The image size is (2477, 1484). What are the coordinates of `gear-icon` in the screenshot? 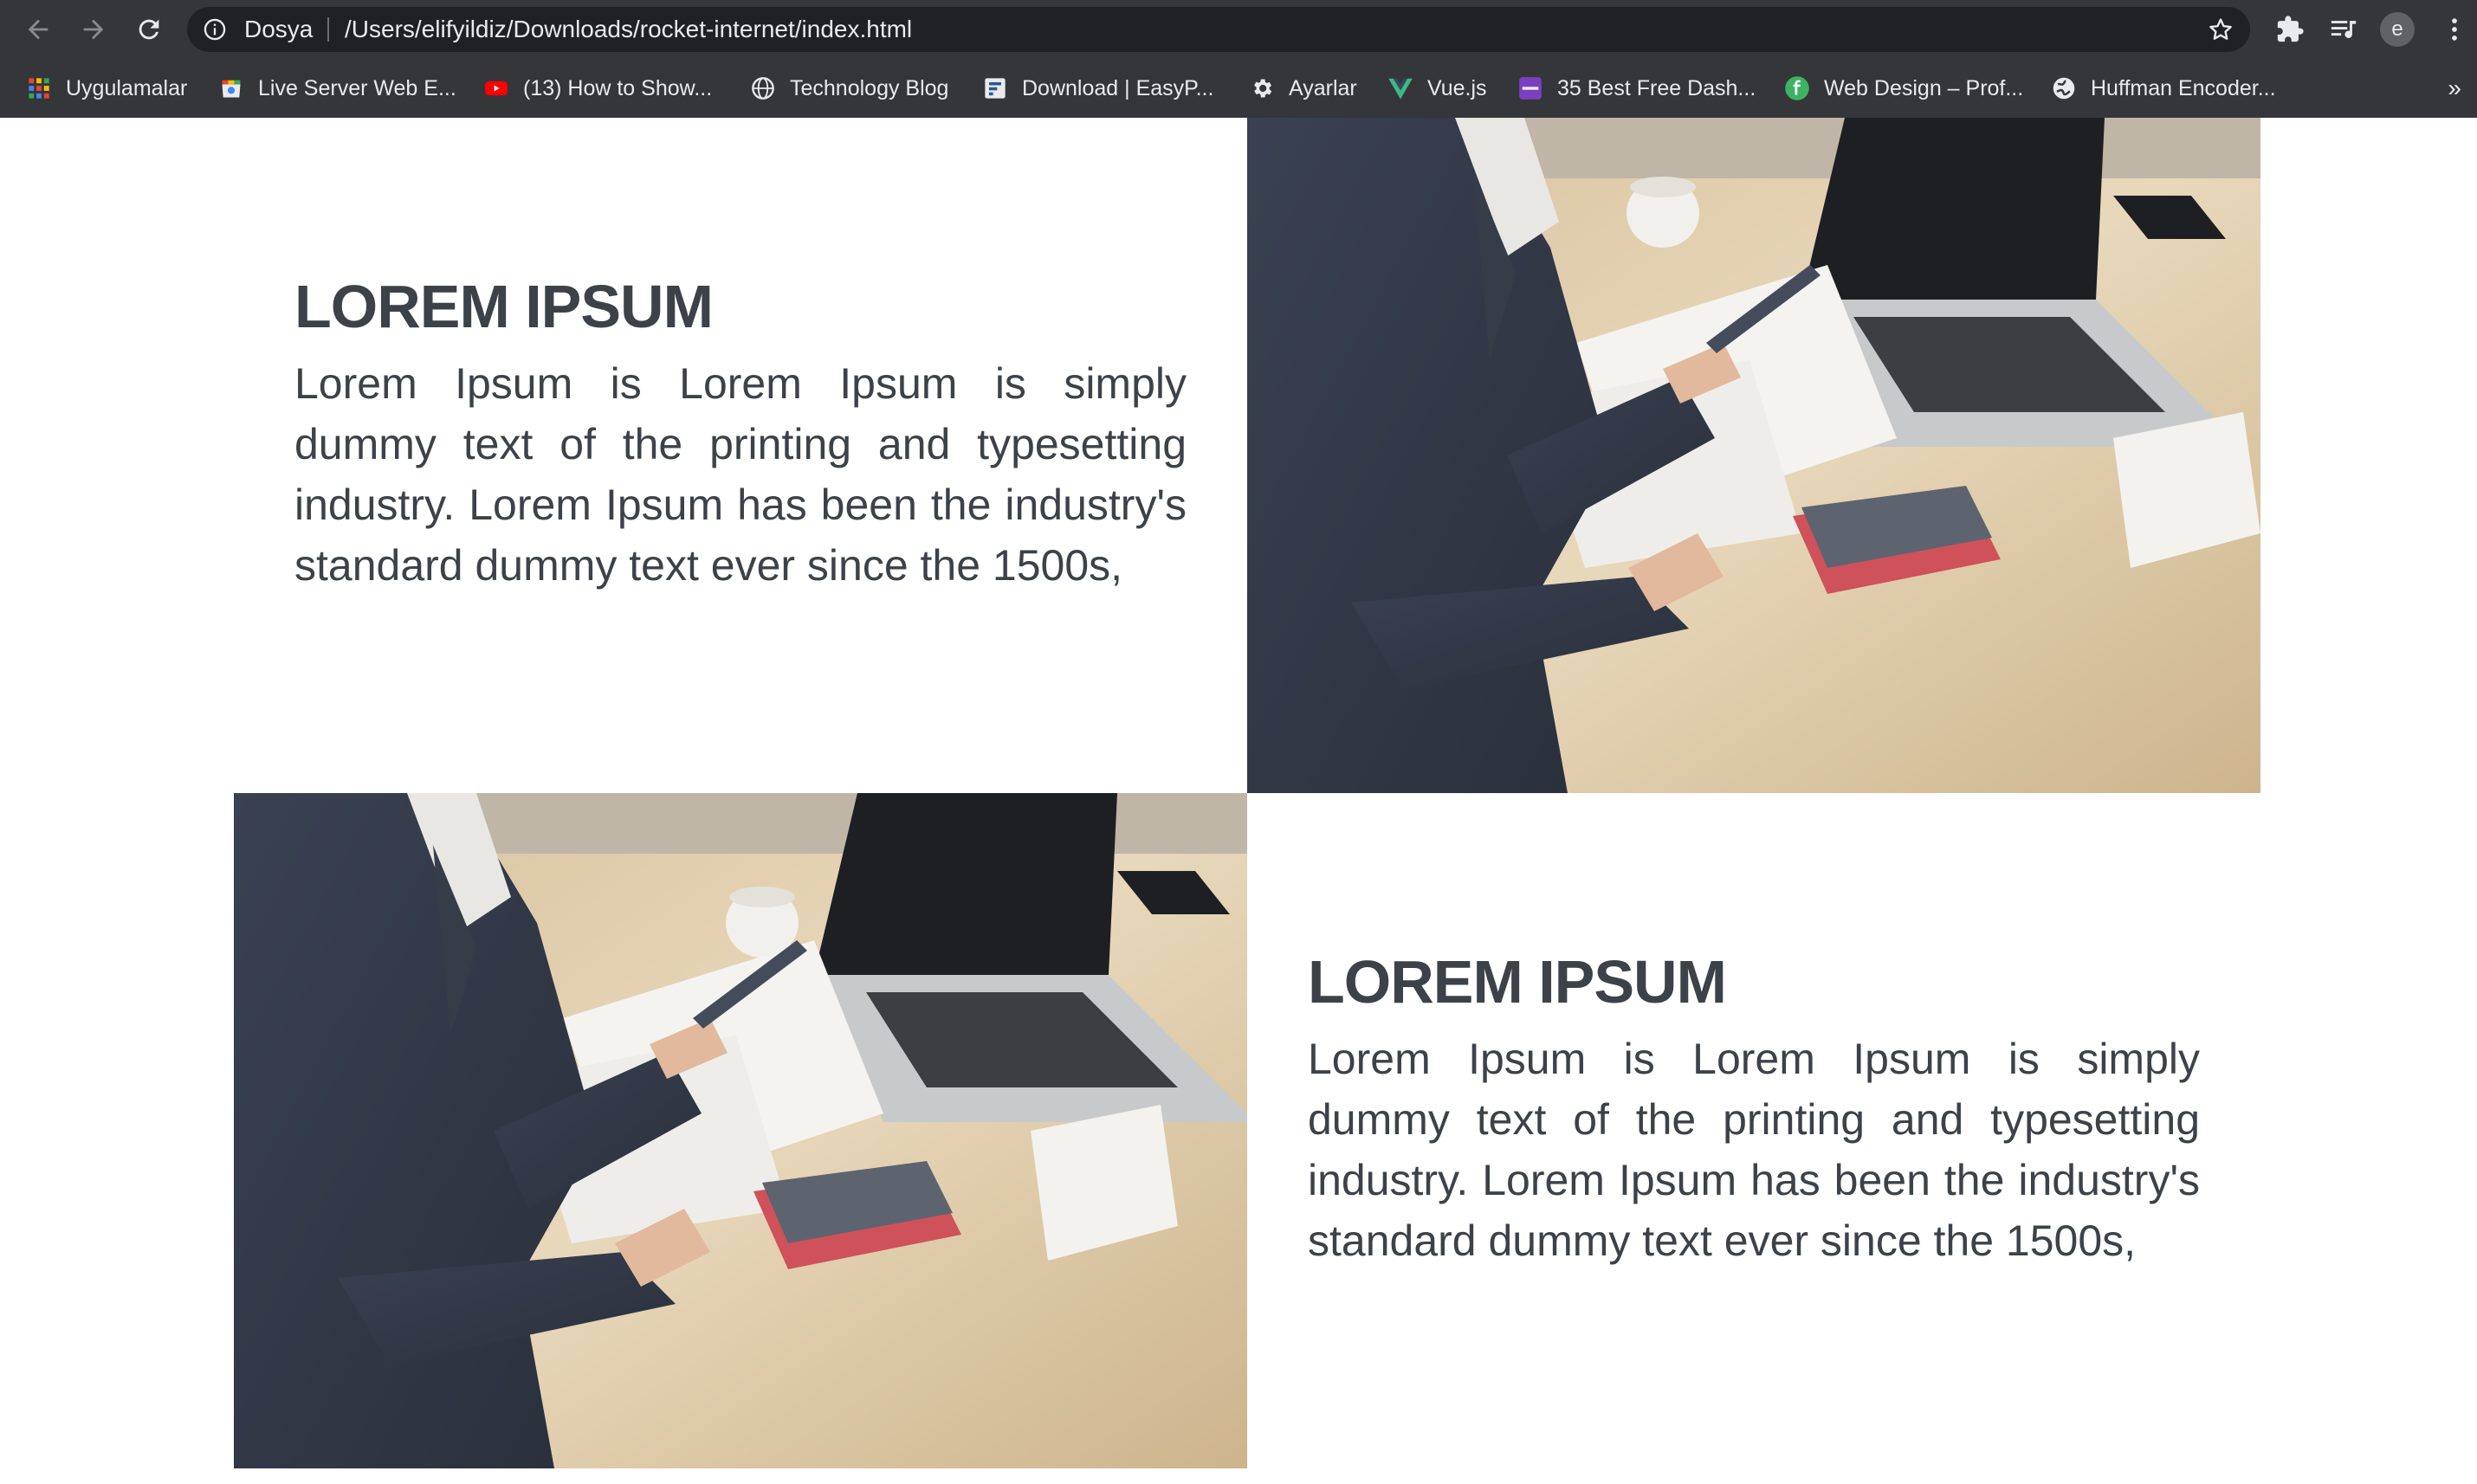 It's located at (1262, 88).